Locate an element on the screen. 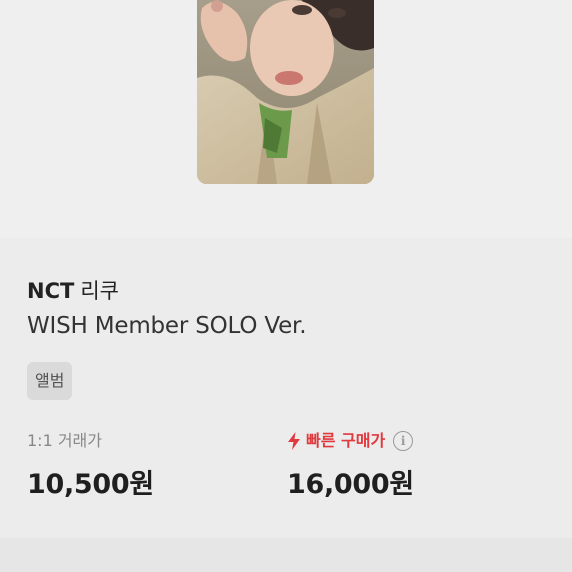 The width and height of the screenshot is (572, 572). fast-price-block: 빠른 구매가 i 16,000원 is located at coordinates (350, 464).